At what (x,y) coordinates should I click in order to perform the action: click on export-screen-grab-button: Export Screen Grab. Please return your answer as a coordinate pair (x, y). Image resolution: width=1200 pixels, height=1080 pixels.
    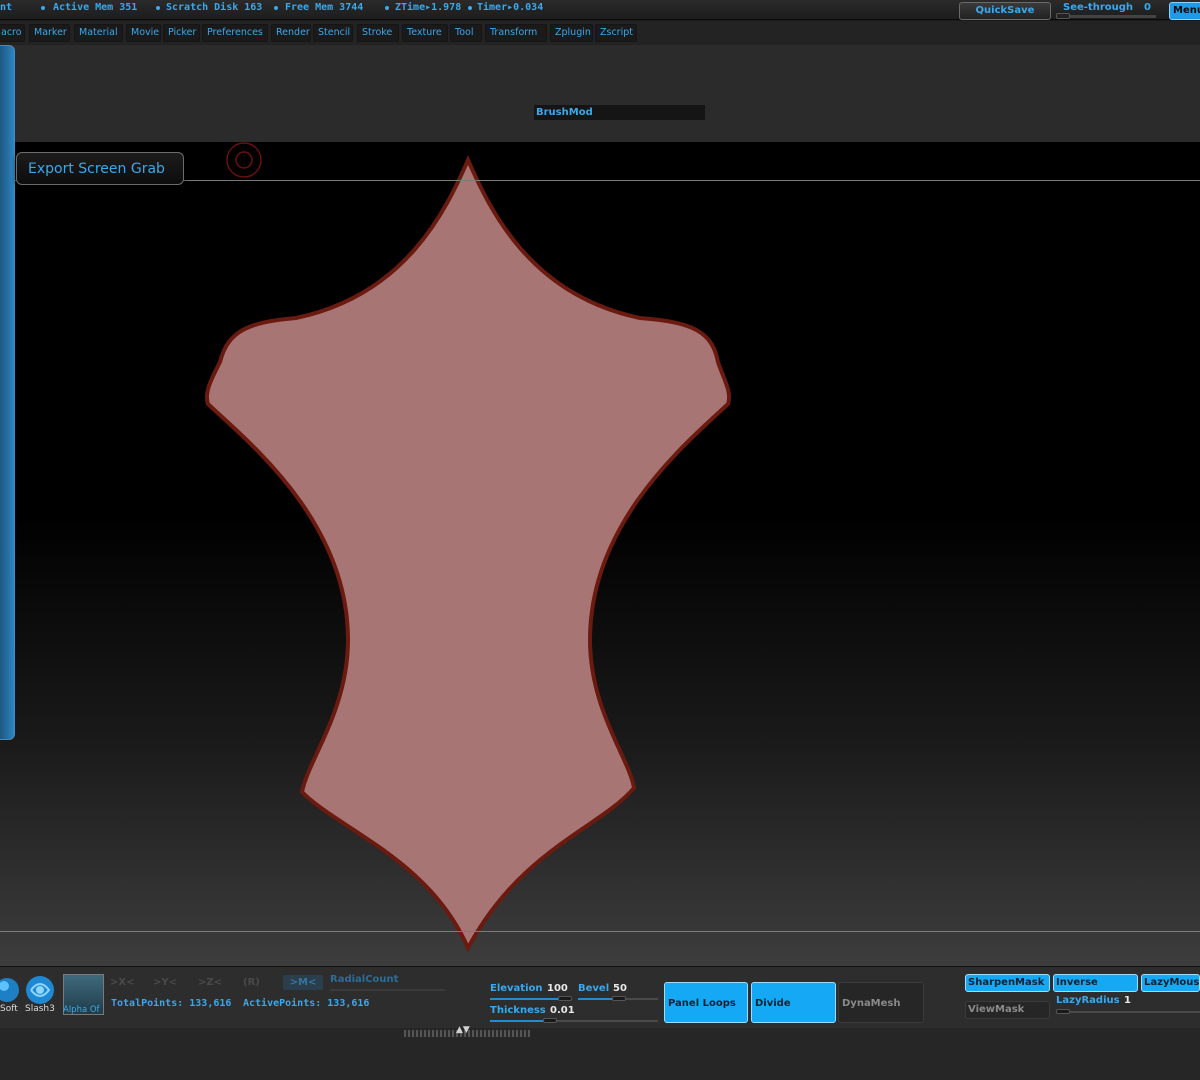
    Looking at the image, I should click on (100, 168).